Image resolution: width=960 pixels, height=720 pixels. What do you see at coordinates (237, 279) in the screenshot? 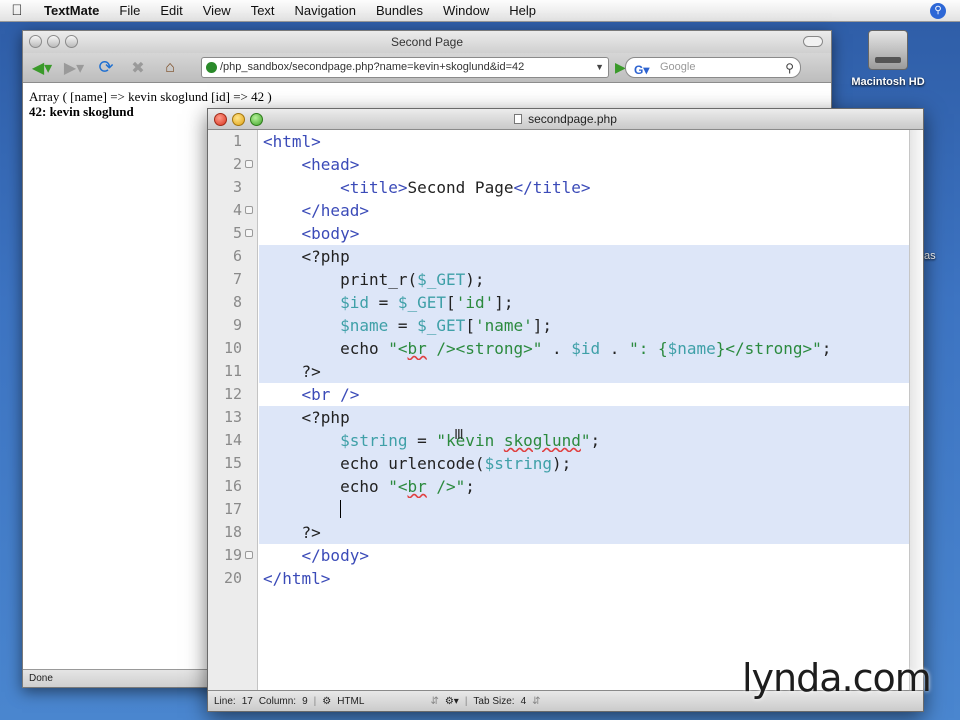
I see `line-number: 7` at bounding box center [237, 279].